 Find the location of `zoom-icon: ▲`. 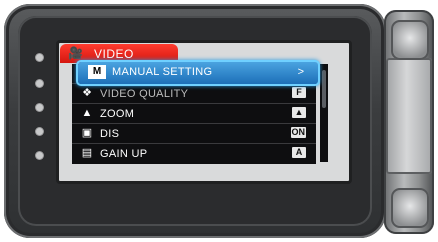

zoom-icon: ▲ is located at coordinates (87, 113).